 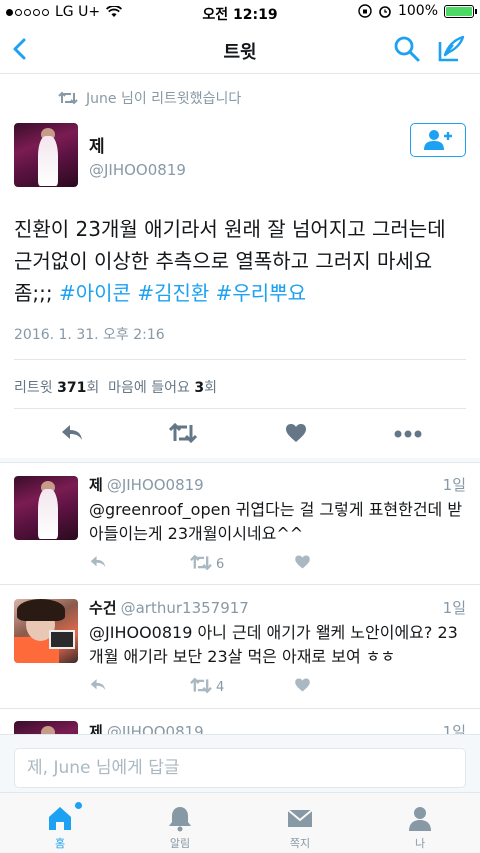 What do you see at coordinates (451, 49) in the screenshot?
I see `compose-icon` at bounding box center [451, 49].